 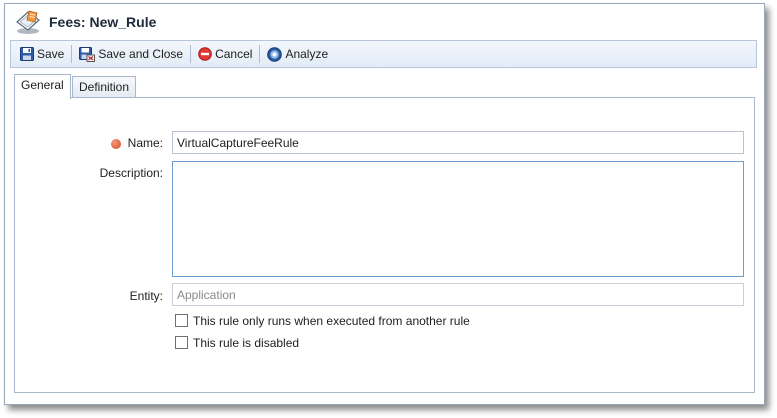 What do you see at coordinates (28, 22) in the screenshot?
I see `fee-rule-icon` at bounding box center [28, 22].